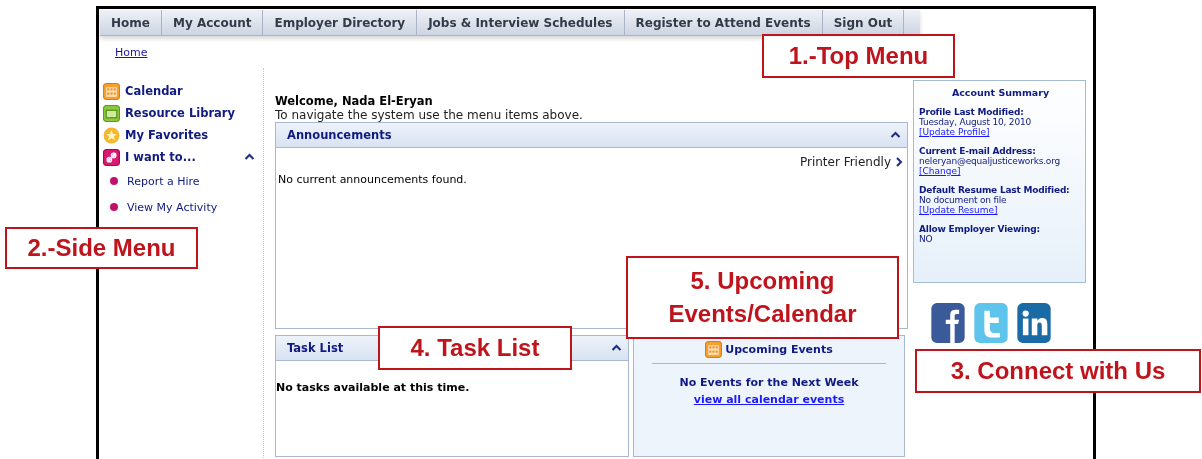  What do you see at coordinates (762, 297) in the screenshot?
I see `annotation-callout: 5. Upcoming Events/Calendar` at bounding box center [762, 297].